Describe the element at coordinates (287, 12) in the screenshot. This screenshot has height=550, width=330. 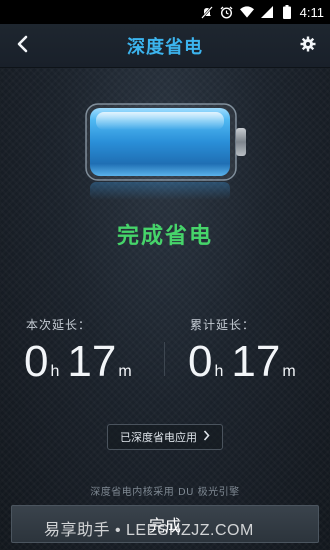
I see `battery-icon` at that location.